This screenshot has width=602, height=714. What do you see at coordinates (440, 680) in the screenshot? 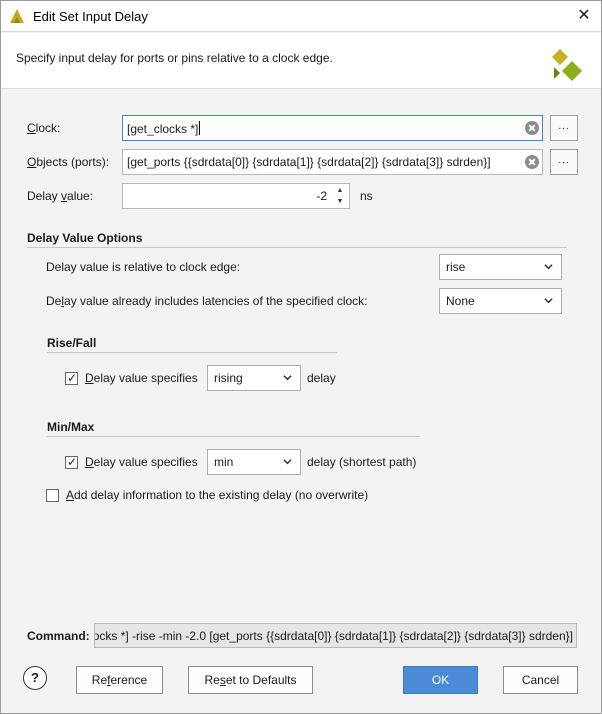
I see `ok-button: OK` at bounding box center [440, 680].